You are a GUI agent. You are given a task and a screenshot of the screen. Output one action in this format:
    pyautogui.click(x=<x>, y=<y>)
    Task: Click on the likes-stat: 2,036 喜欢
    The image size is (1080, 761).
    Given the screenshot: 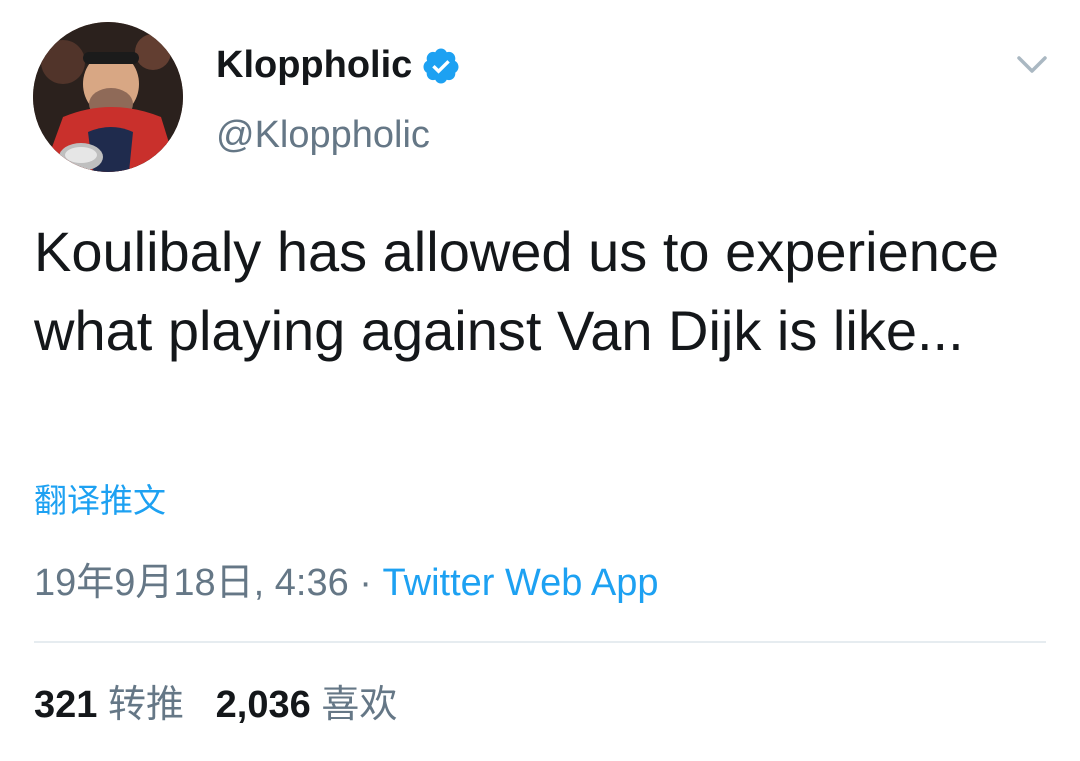 What is the action you would take?
    pyautogui.click(x=307, y=705)
    